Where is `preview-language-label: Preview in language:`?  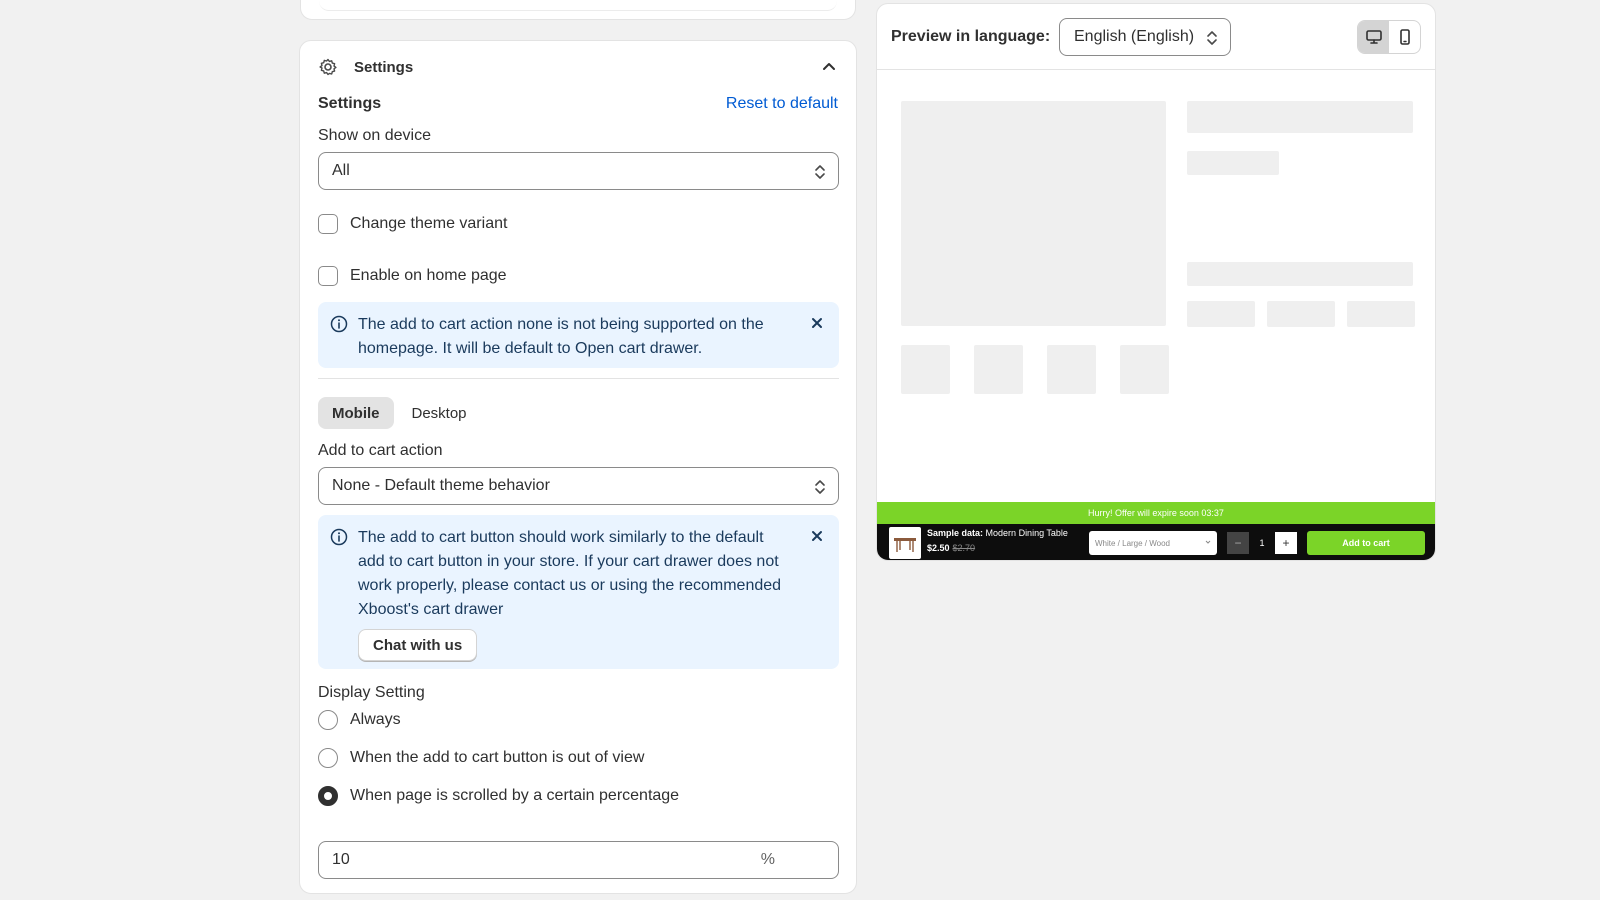
preview-language-label: Preview in language: is located at coordinates (971, 36).